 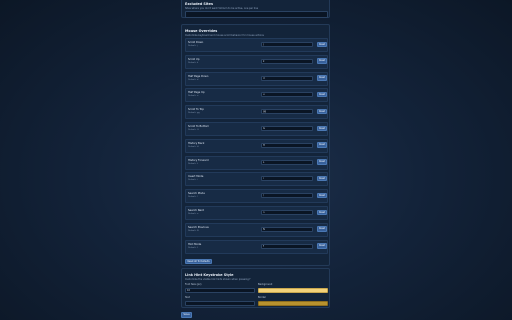 What do you see at coordinates (287, 61) in the screenshot?
I see `override-key-input: k` at bounding box center [287, 61].